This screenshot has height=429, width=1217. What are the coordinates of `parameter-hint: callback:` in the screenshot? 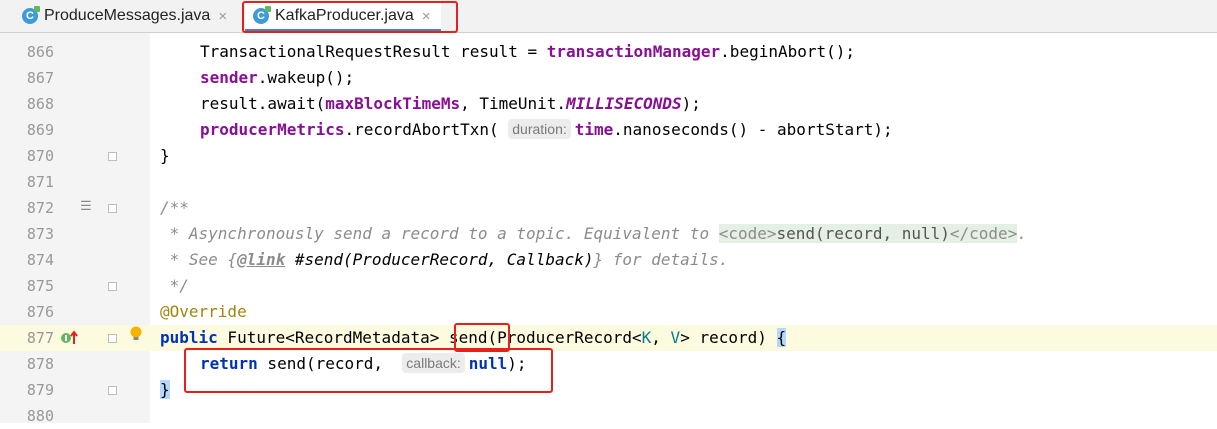 It's located at (433, 363).